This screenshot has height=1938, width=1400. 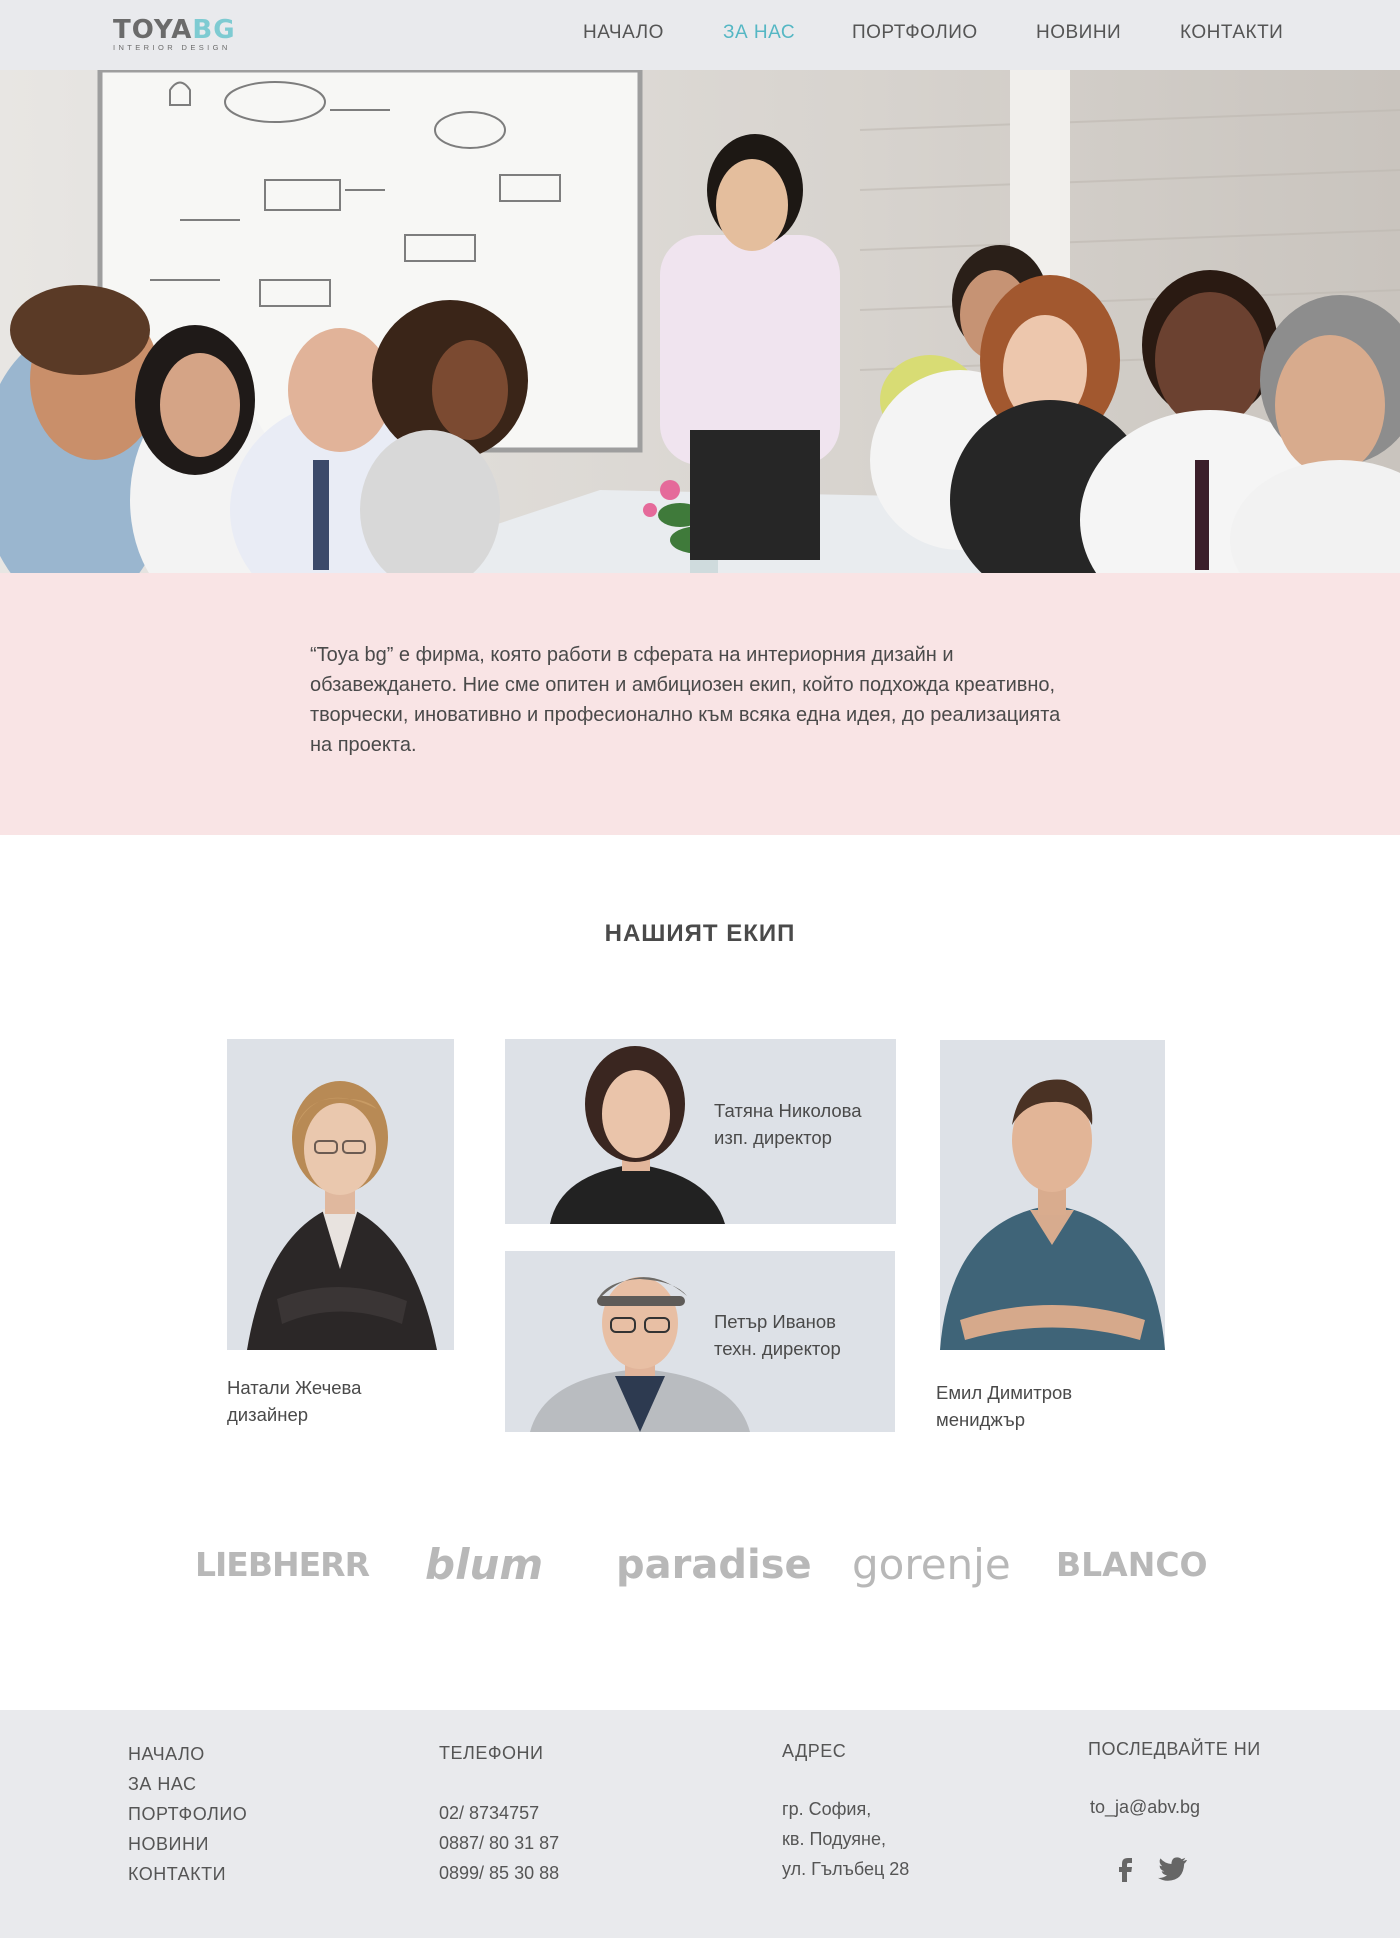 I want to click on footer-nav: НАЧАЛО ЗА НАС ПОРТФОЛИО НОВИНИ КОНТАКТИ, so click(x=187, y=1814).